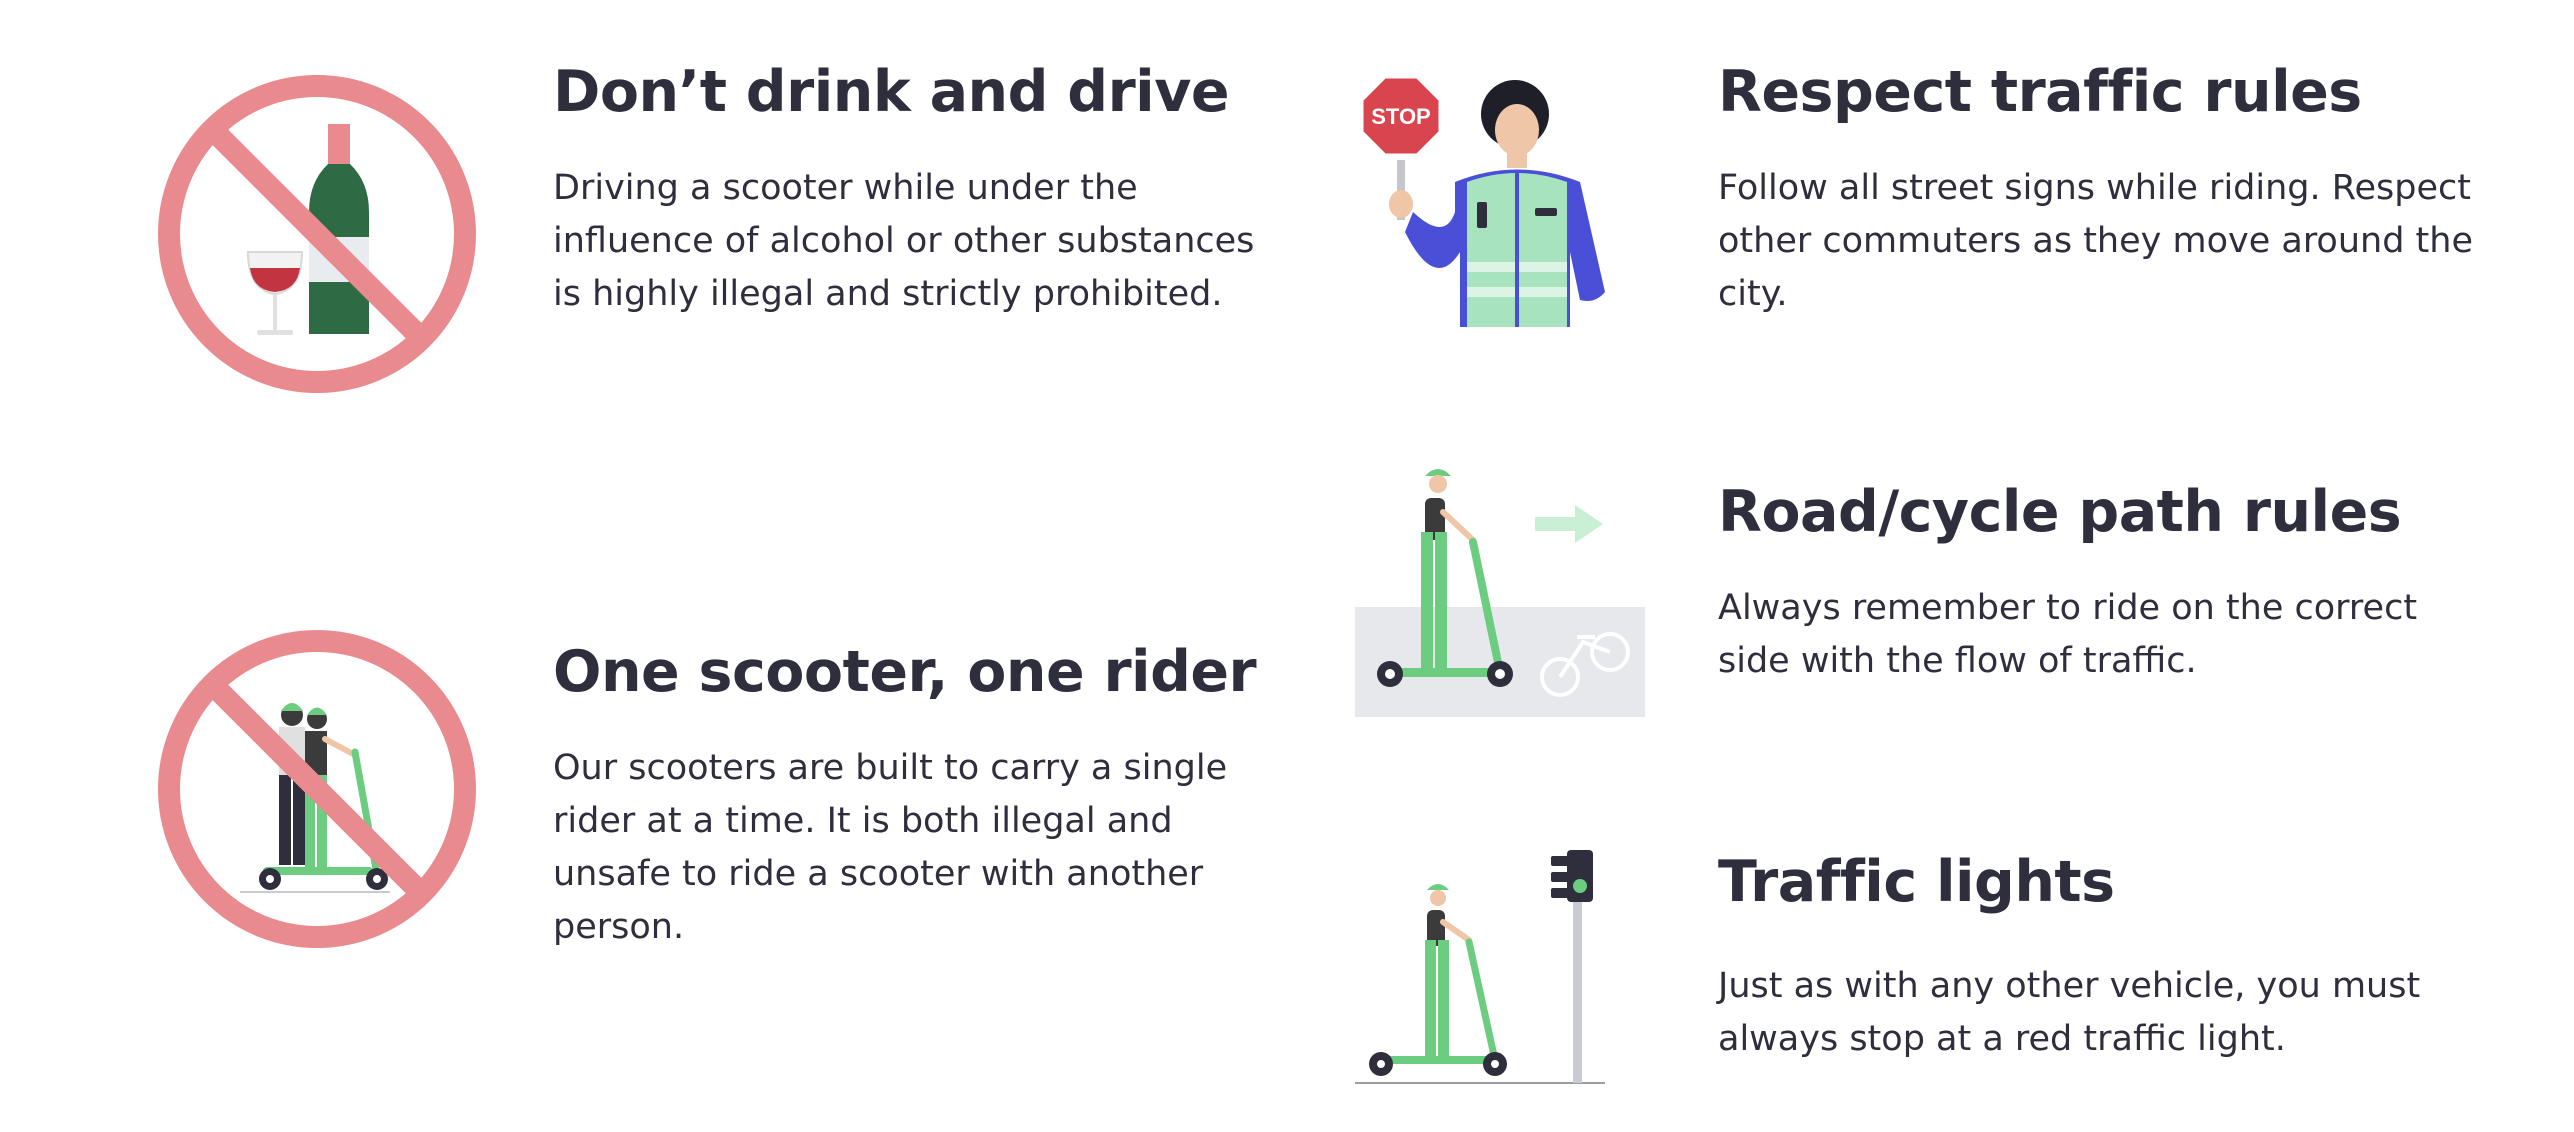  Describe the element at coordinates (317, 234) in the screenshot. I see `no-alcohol-icon` at that location.